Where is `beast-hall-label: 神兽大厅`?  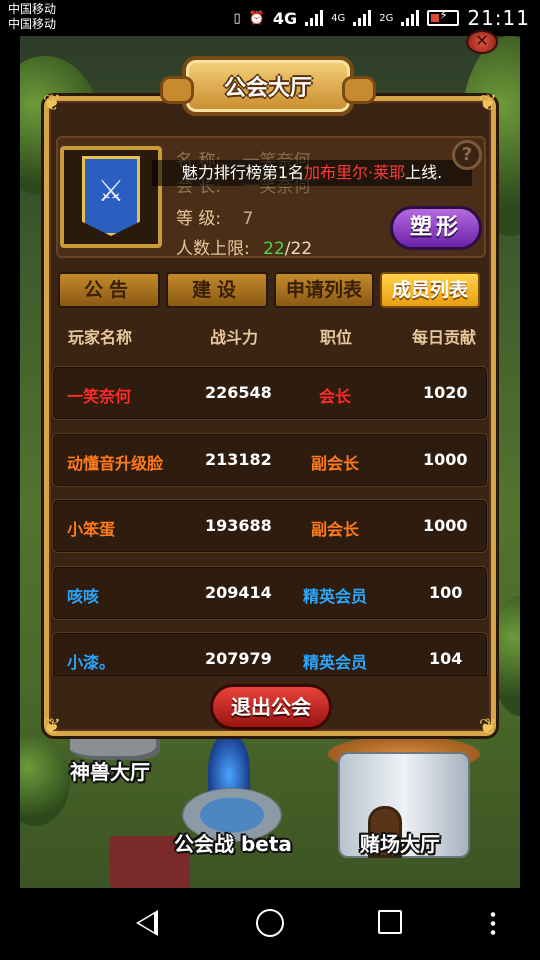
beast-hall-label: 神兽大厅 is located at coordinates (110, 770).